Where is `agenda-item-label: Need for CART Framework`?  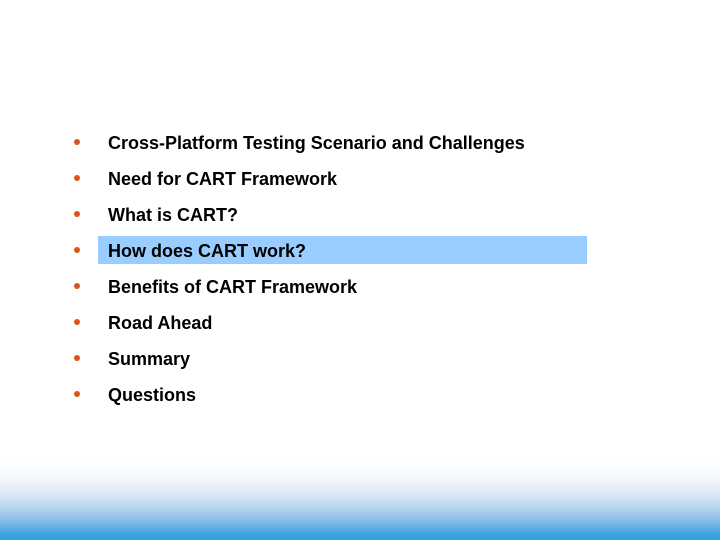
agenda-item-label: Need for CART Framework is located at coordinates (223, 179).